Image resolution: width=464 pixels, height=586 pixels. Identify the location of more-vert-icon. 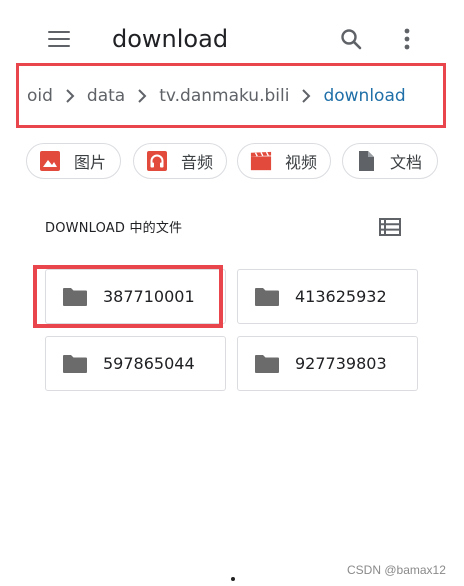
(407, 39).